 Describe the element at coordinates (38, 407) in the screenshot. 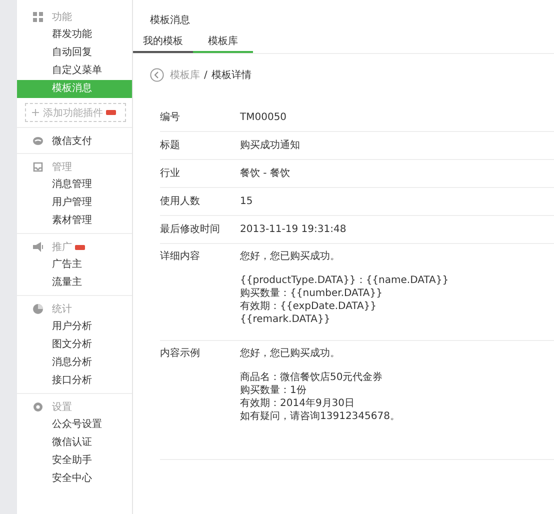

I see `gear-icon` at that location.